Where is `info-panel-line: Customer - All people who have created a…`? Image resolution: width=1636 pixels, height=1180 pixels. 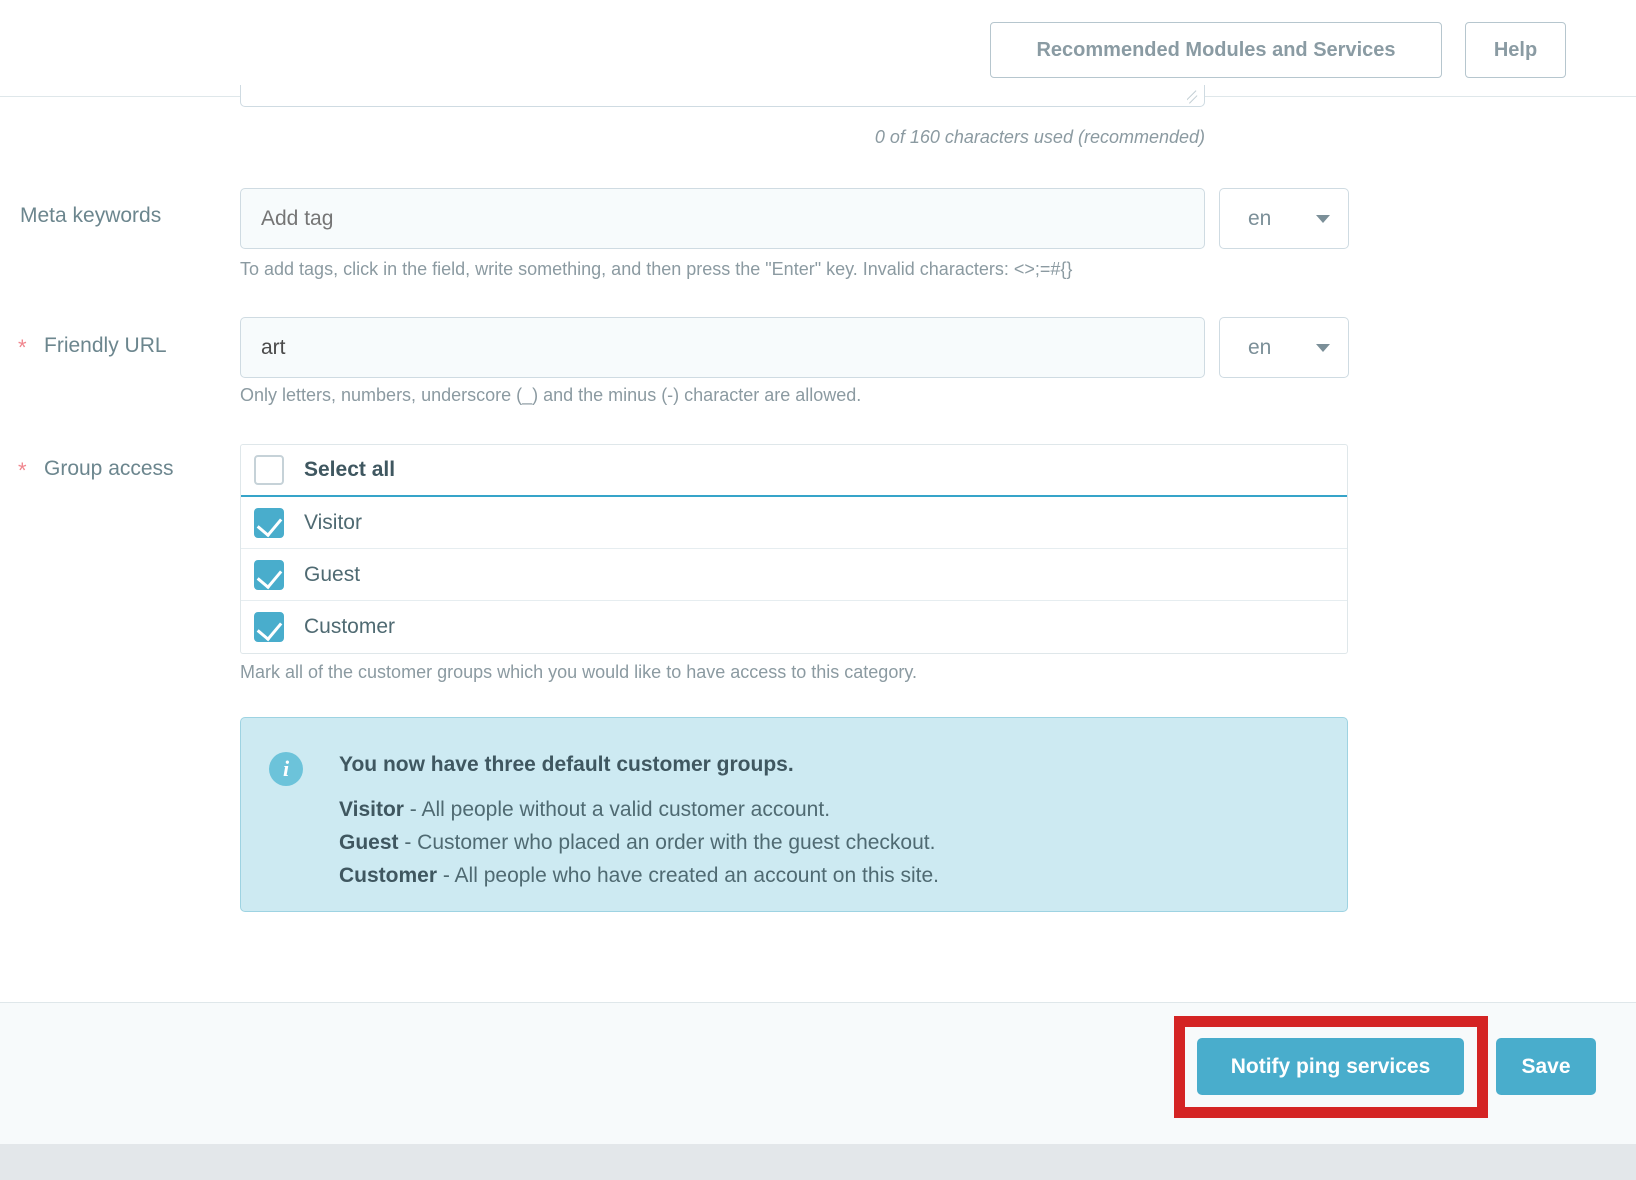 info-panel-line: Customer - All people who have created a… is located at coordinates (835, 875).